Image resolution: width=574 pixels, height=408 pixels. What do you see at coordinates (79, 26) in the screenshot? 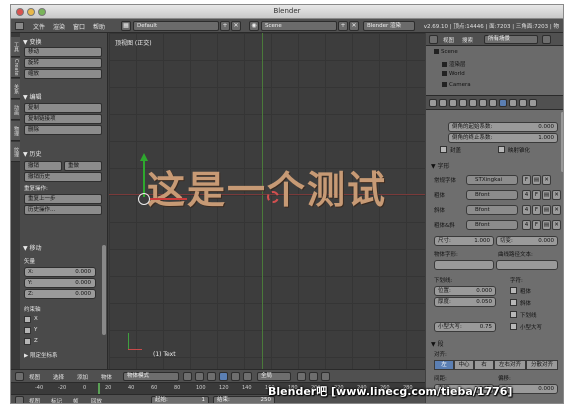
I see `menu-window: 窗口` at bounding box center [79, 26].